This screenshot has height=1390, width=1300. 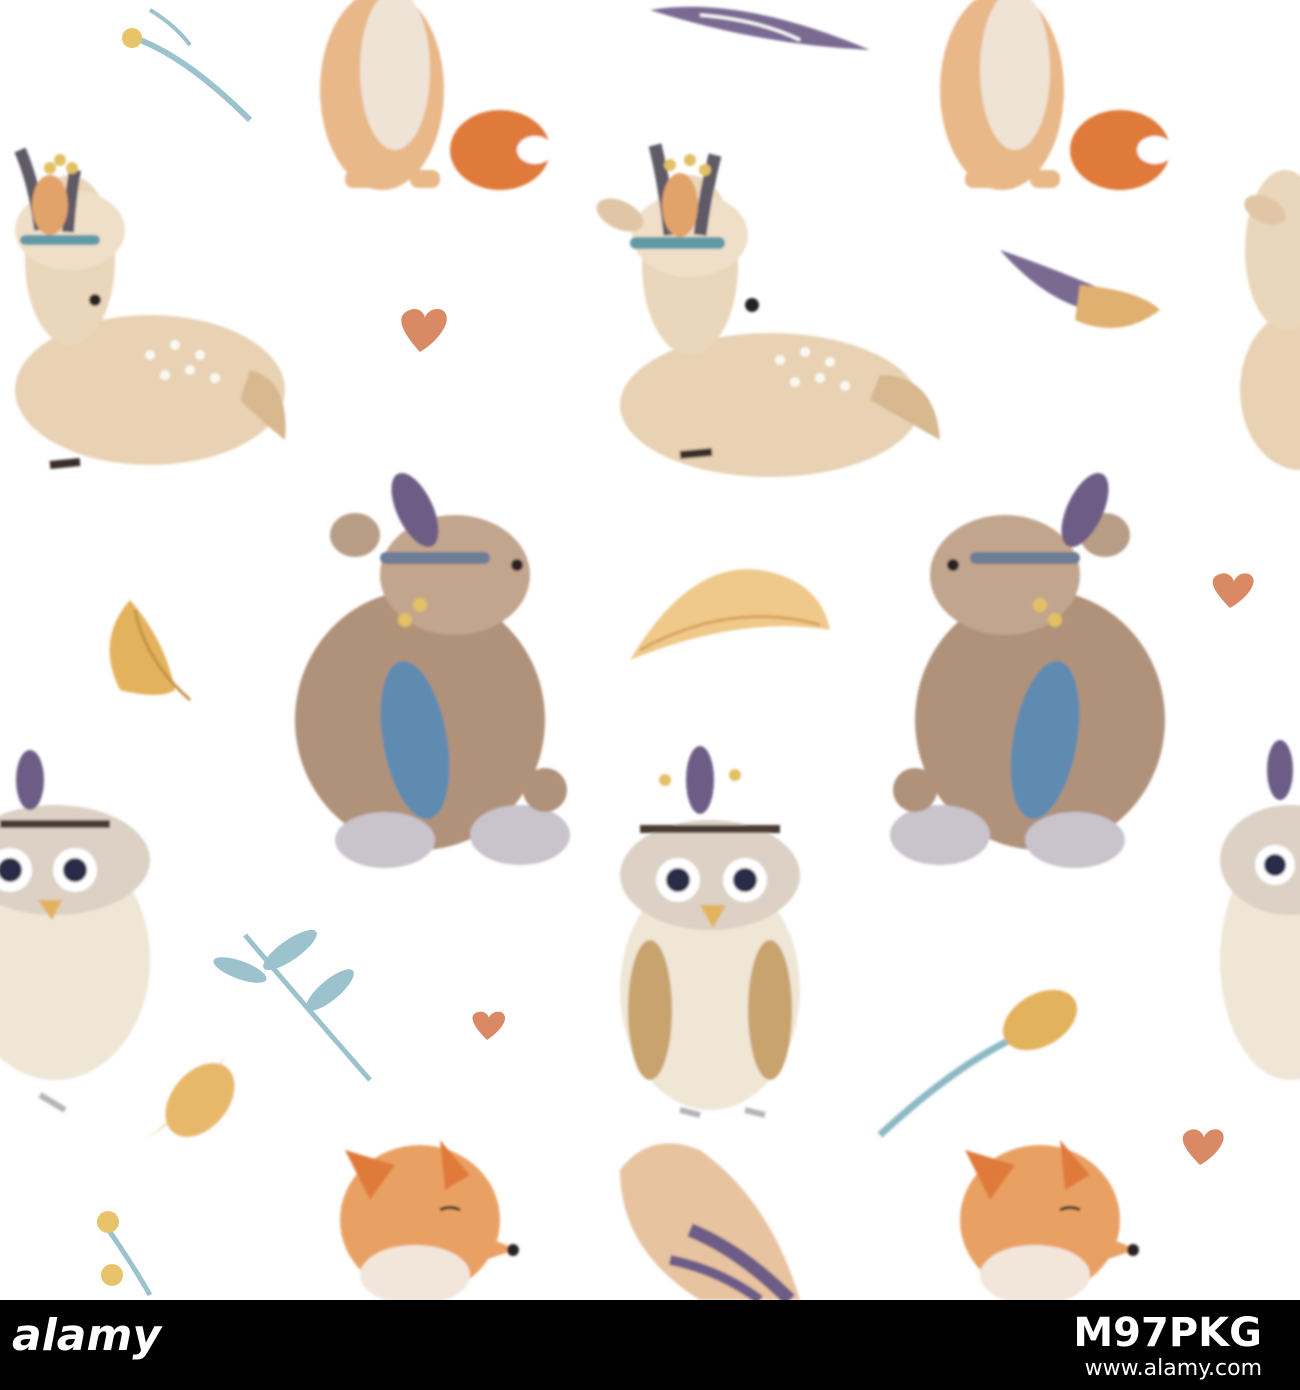 I want to click on oak-leaf-left, so click(x=150, y=651).